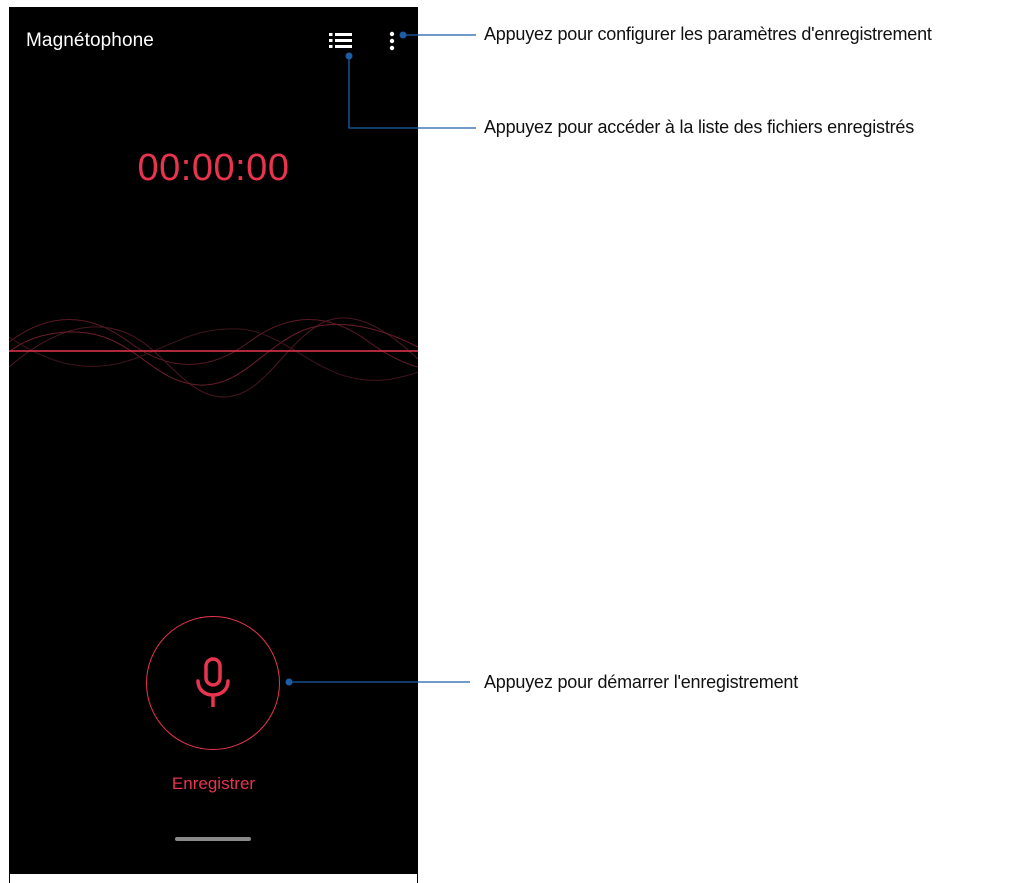 The image size is (1013, 883). I want to click on record-button, so click(213, 683).